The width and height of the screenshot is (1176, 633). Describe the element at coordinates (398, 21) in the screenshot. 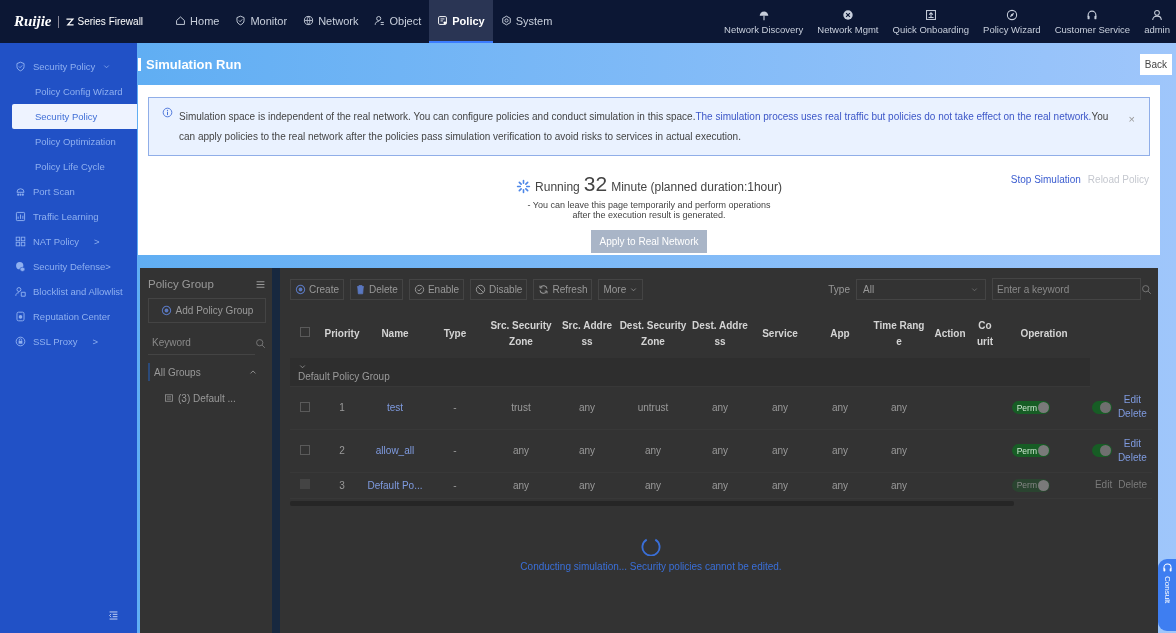

I see `nav-tab: Object` at that location.